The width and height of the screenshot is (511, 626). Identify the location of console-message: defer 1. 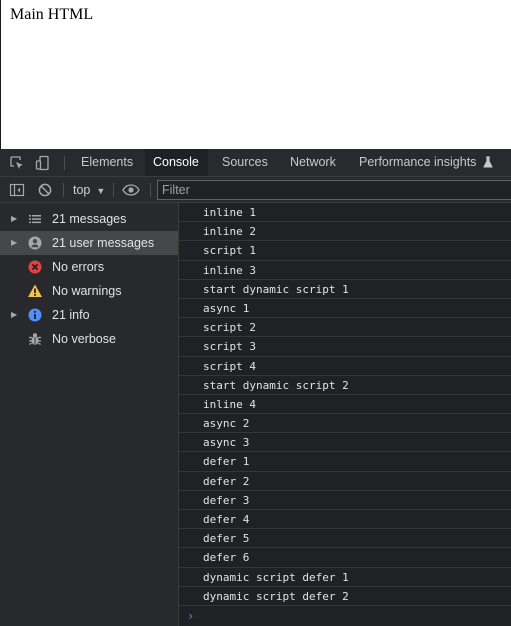
(345, 462).